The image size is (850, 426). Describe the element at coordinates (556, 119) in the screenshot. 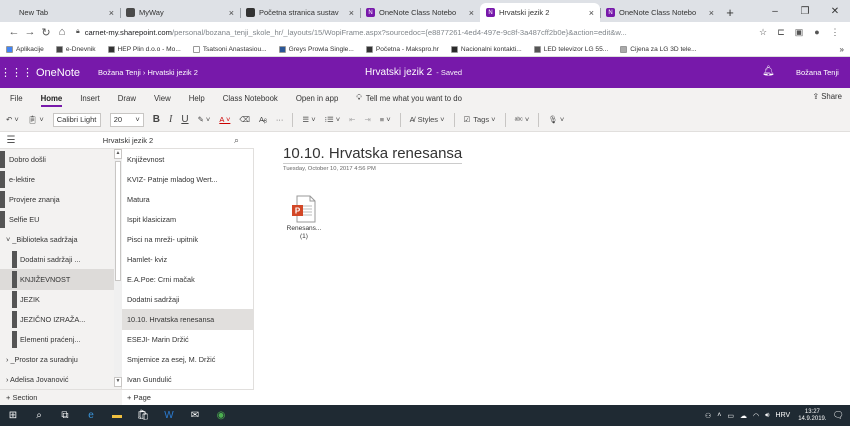

I see `dictate-icon: 🎙︎ ˅` at that location.